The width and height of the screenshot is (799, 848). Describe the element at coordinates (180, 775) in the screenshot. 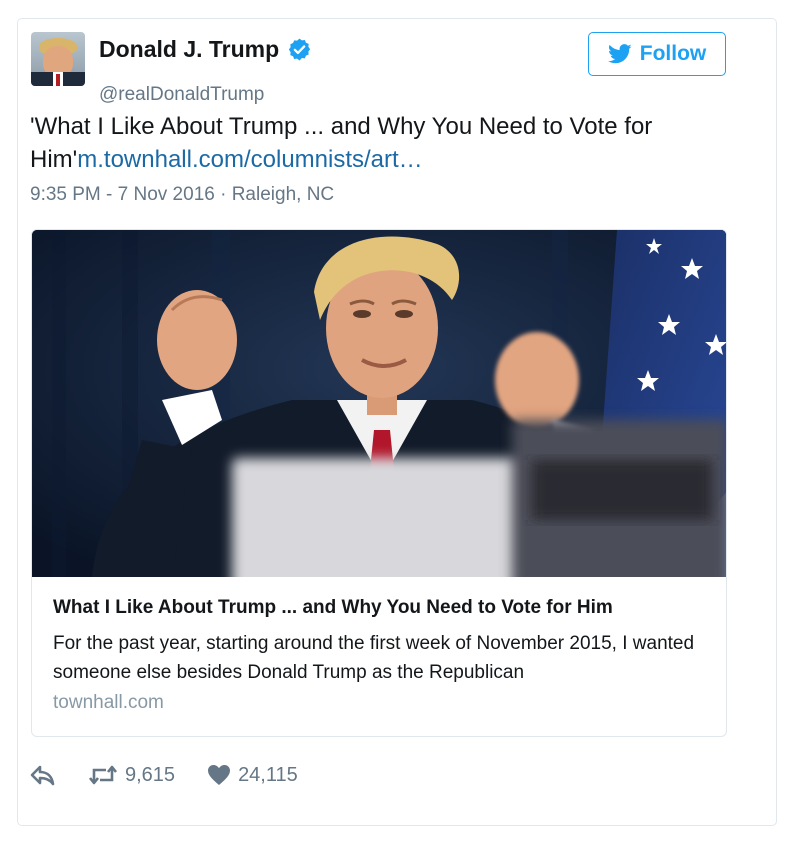

I see `tweet-actions: 9,615 24,115` at that location.